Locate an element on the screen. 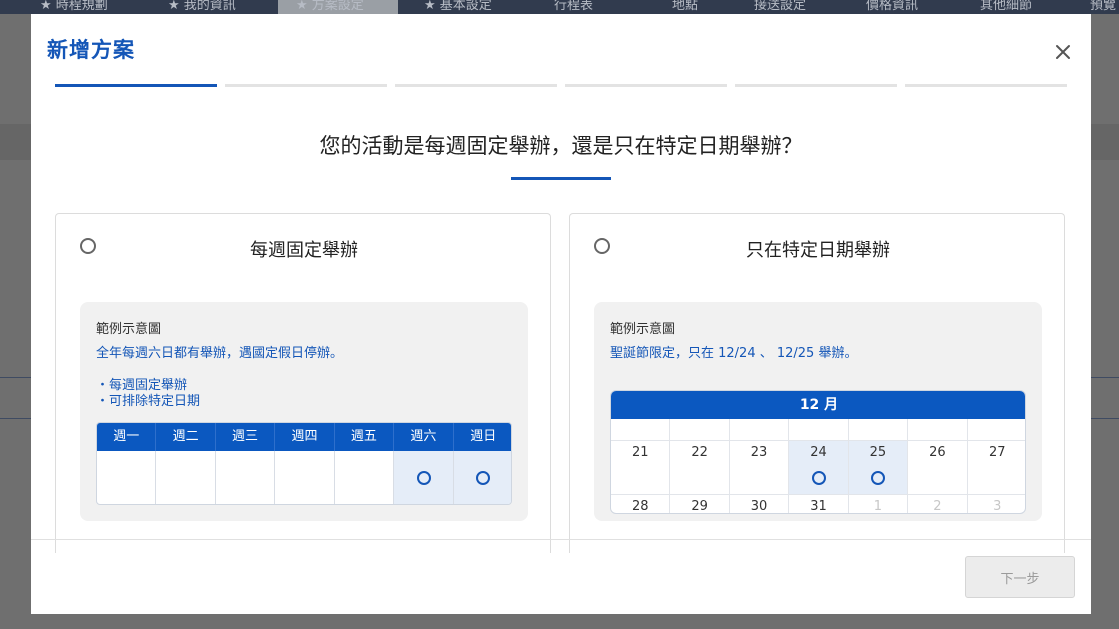 The image size is (1119, 629). calendar: 12 月 21 22 23 24 25 26 27 28 29 30 31 1 2 3 is located at coordinates (818, 452).